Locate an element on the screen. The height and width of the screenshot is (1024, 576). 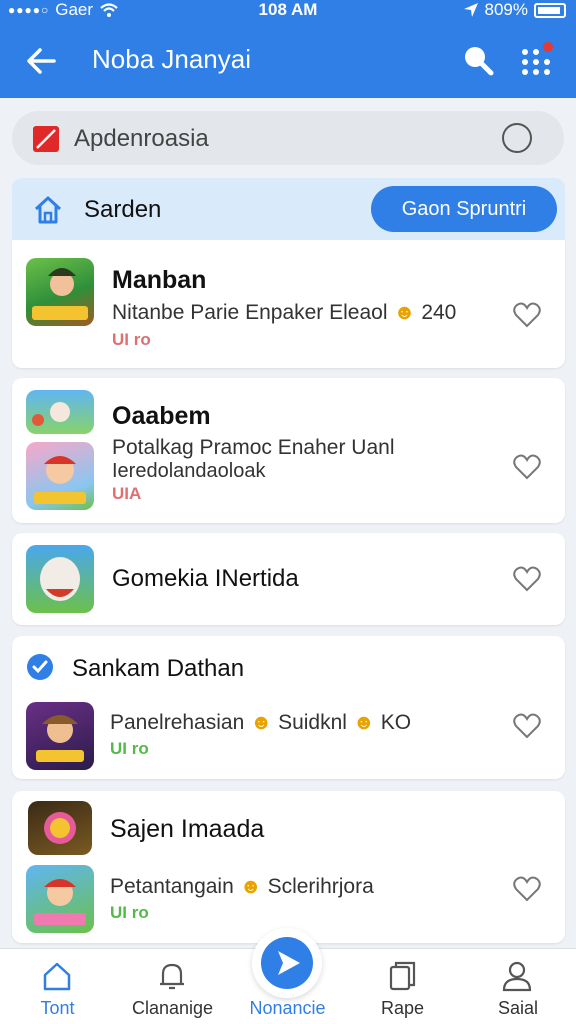
center-play-button is located at coordinates (287, 963).